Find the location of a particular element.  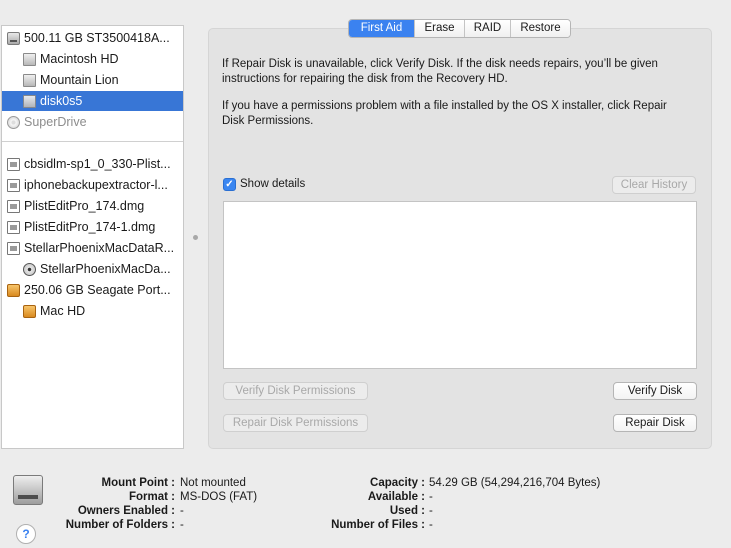

available-label: Available : is located at coordinates (396, 497).